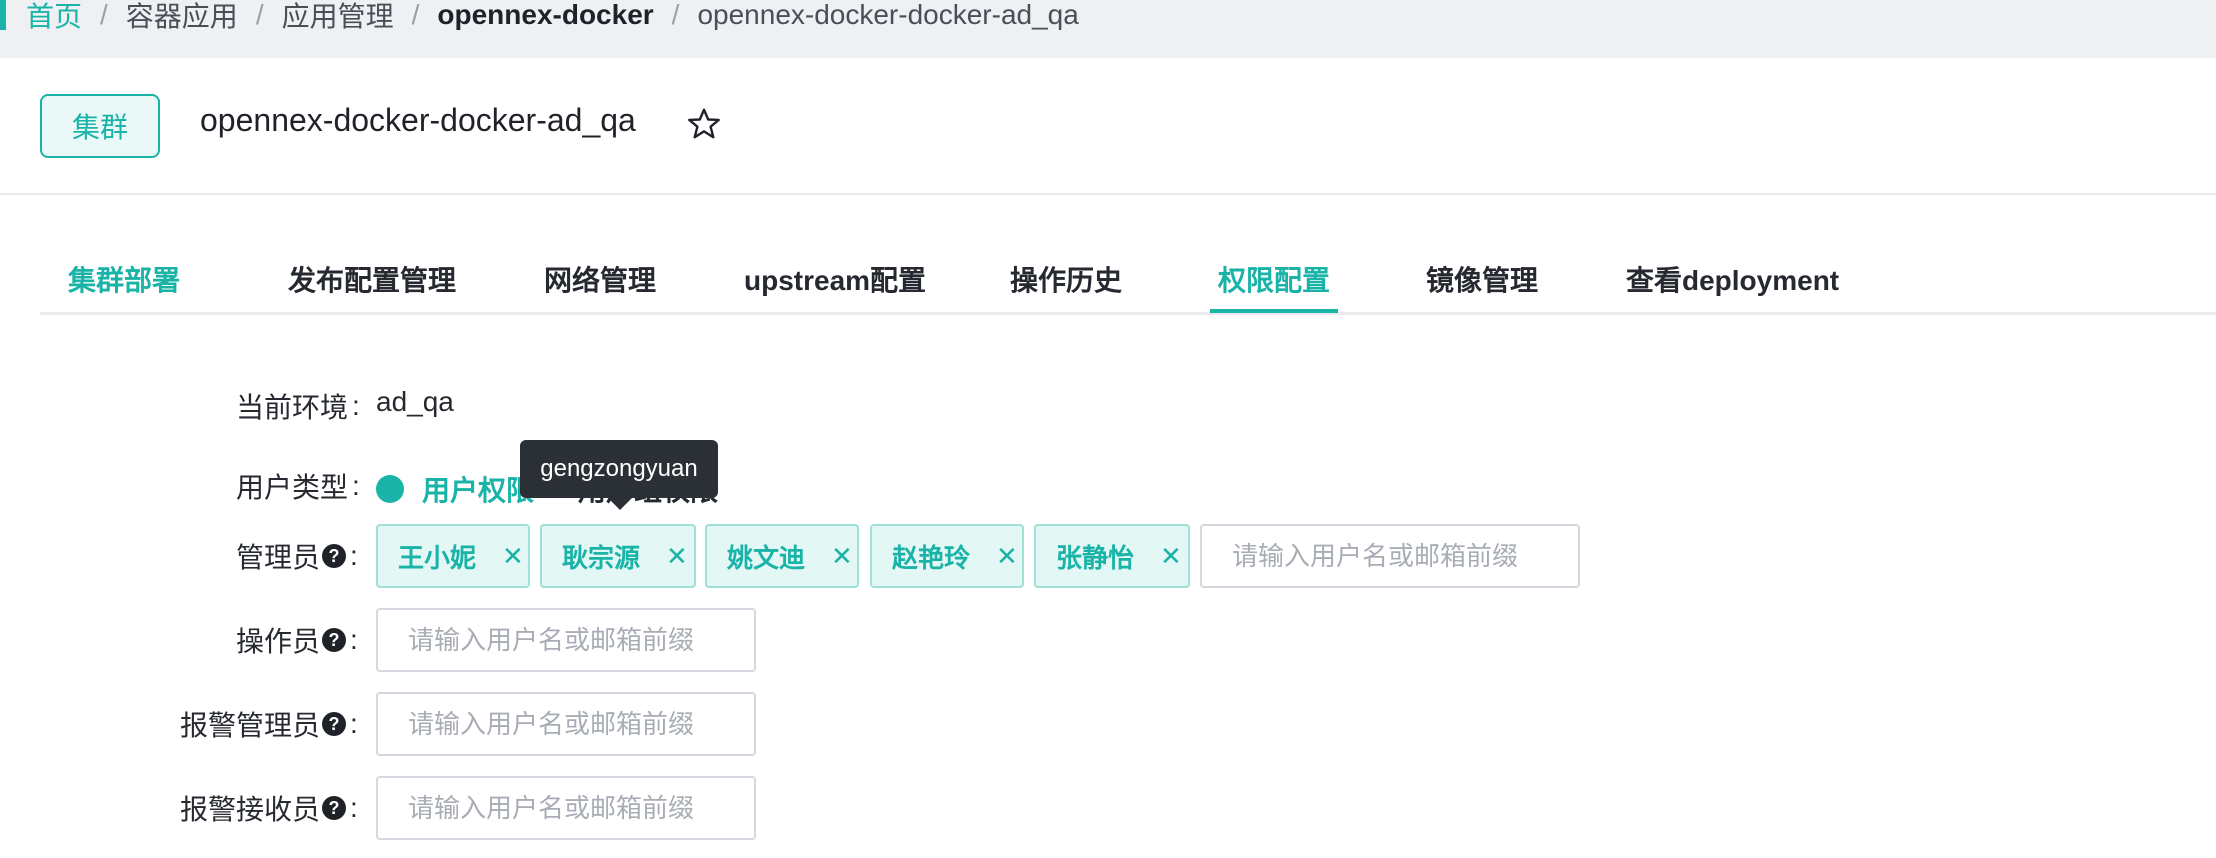 The width and height of the screenshot is (2216, 858). I want to click on admin-chip: 张静怡 ✕, so click(1112, 556).